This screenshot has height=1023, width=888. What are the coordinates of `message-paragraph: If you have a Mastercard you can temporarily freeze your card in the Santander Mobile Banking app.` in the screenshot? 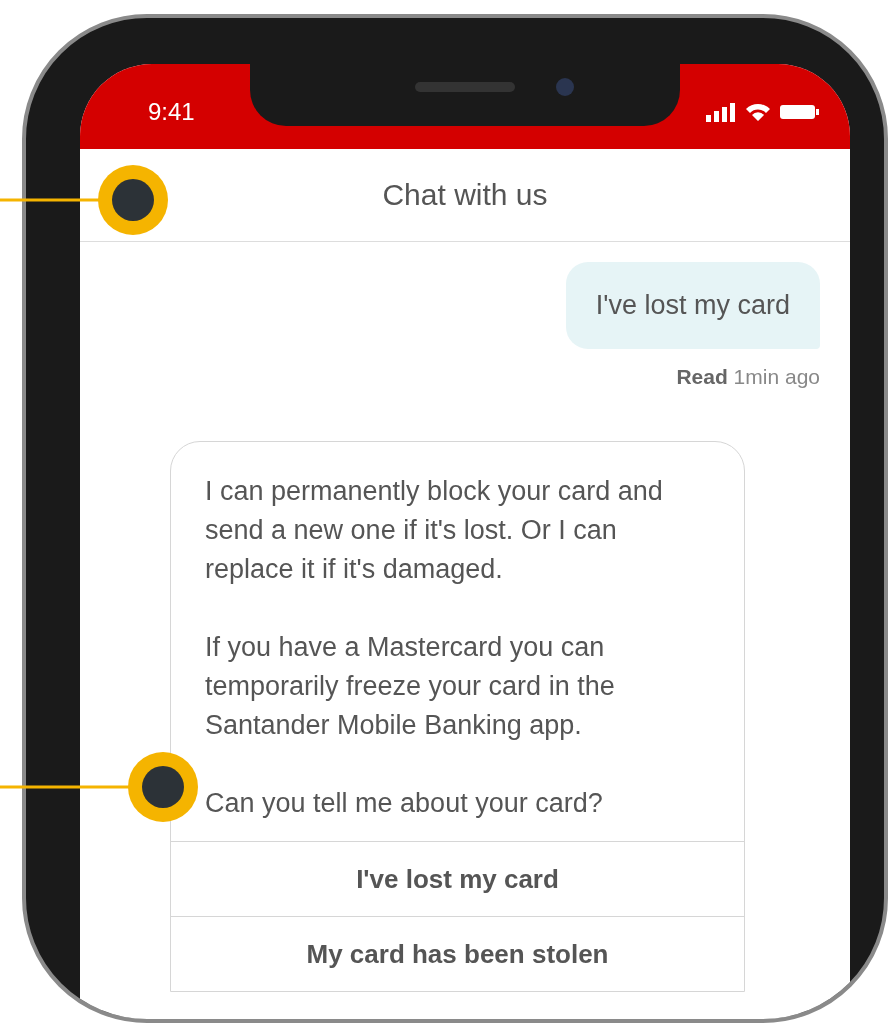 It's located at (410, 686).